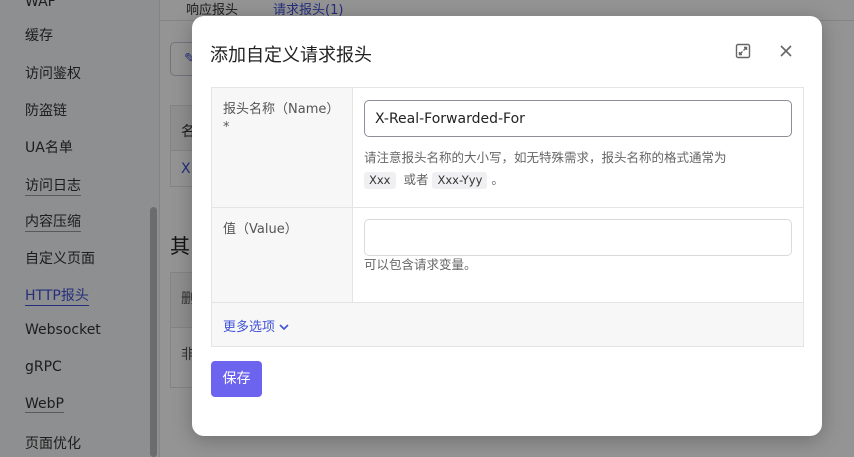 The image size is (854, 457). What do you see at coordinates (284, 327) in the screenshot?
I see `chevron-down-icon` at bounding box center [284, 327].